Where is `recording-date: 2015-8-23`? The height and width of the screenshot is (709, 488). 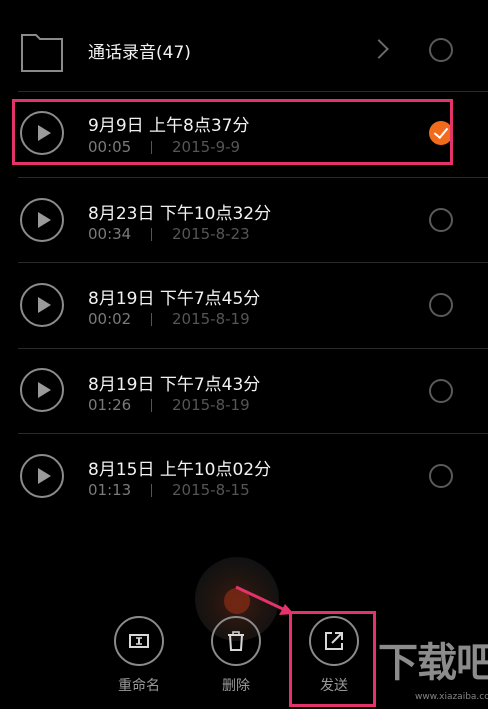
recording-date: 2015-8-23 is located at coordinates (211, 234).